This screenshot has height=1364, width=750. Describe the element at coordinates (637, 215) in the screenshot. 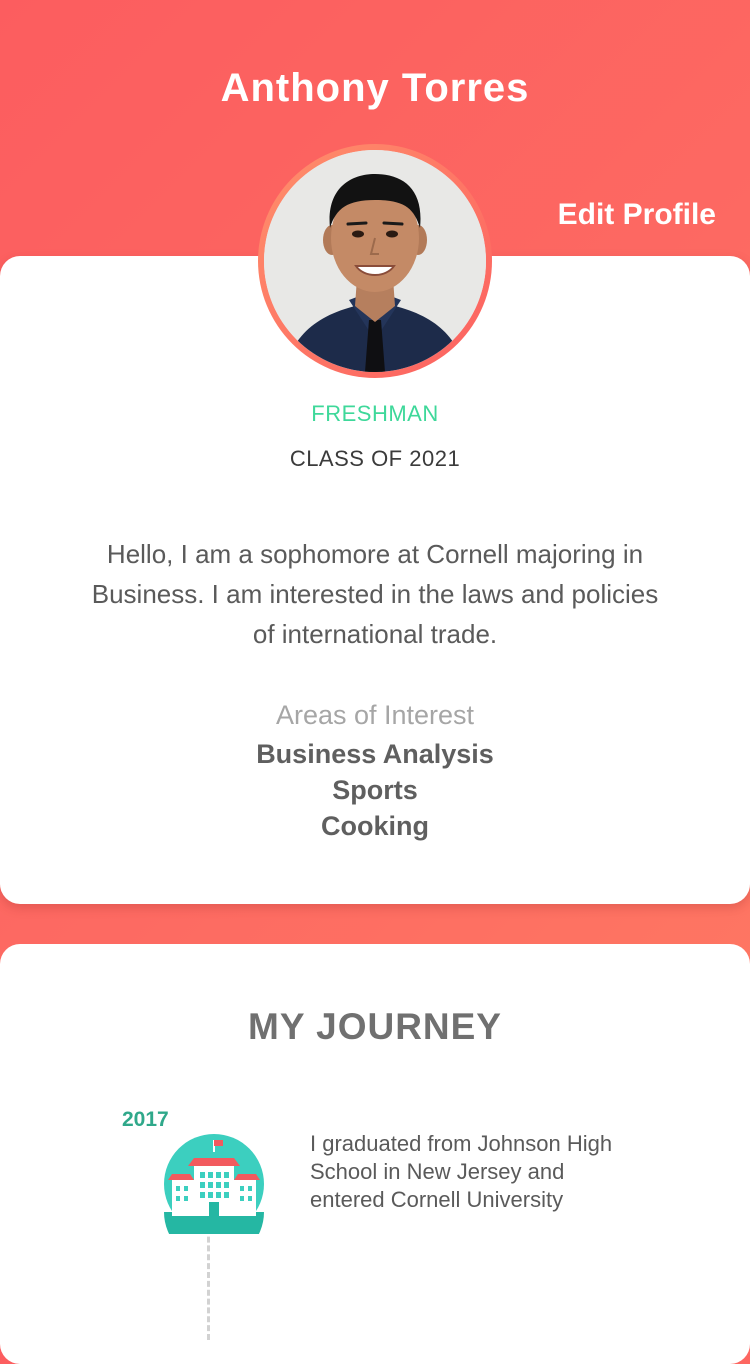

I see `edit-profile-button: Edit Profile` at that location.